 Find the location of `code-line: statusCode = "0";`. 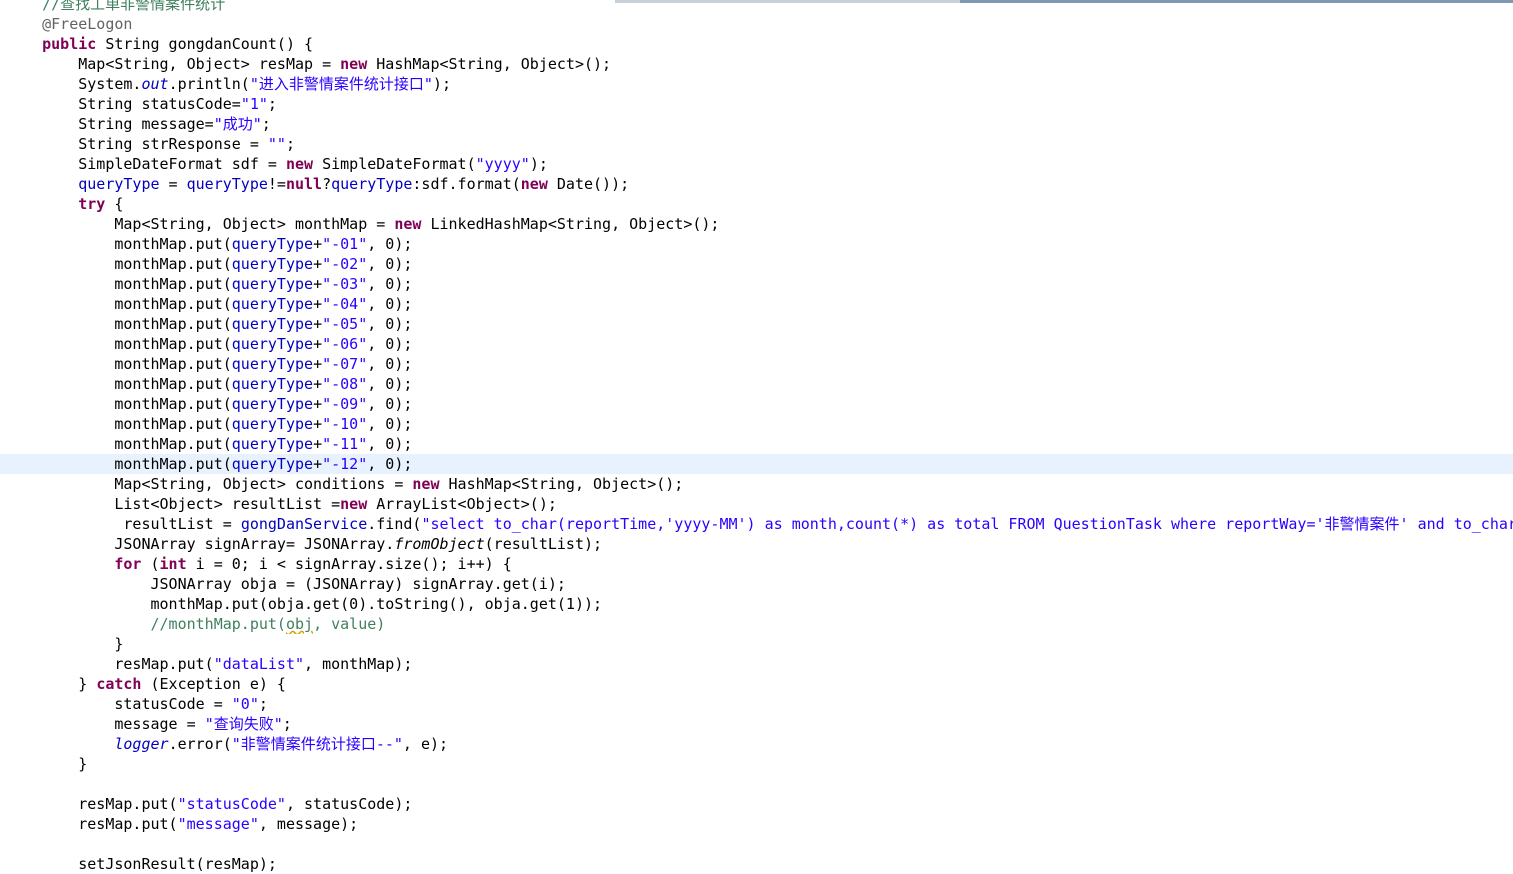

code-line: statusCode = "0"; is located at coordinates (756, 704).